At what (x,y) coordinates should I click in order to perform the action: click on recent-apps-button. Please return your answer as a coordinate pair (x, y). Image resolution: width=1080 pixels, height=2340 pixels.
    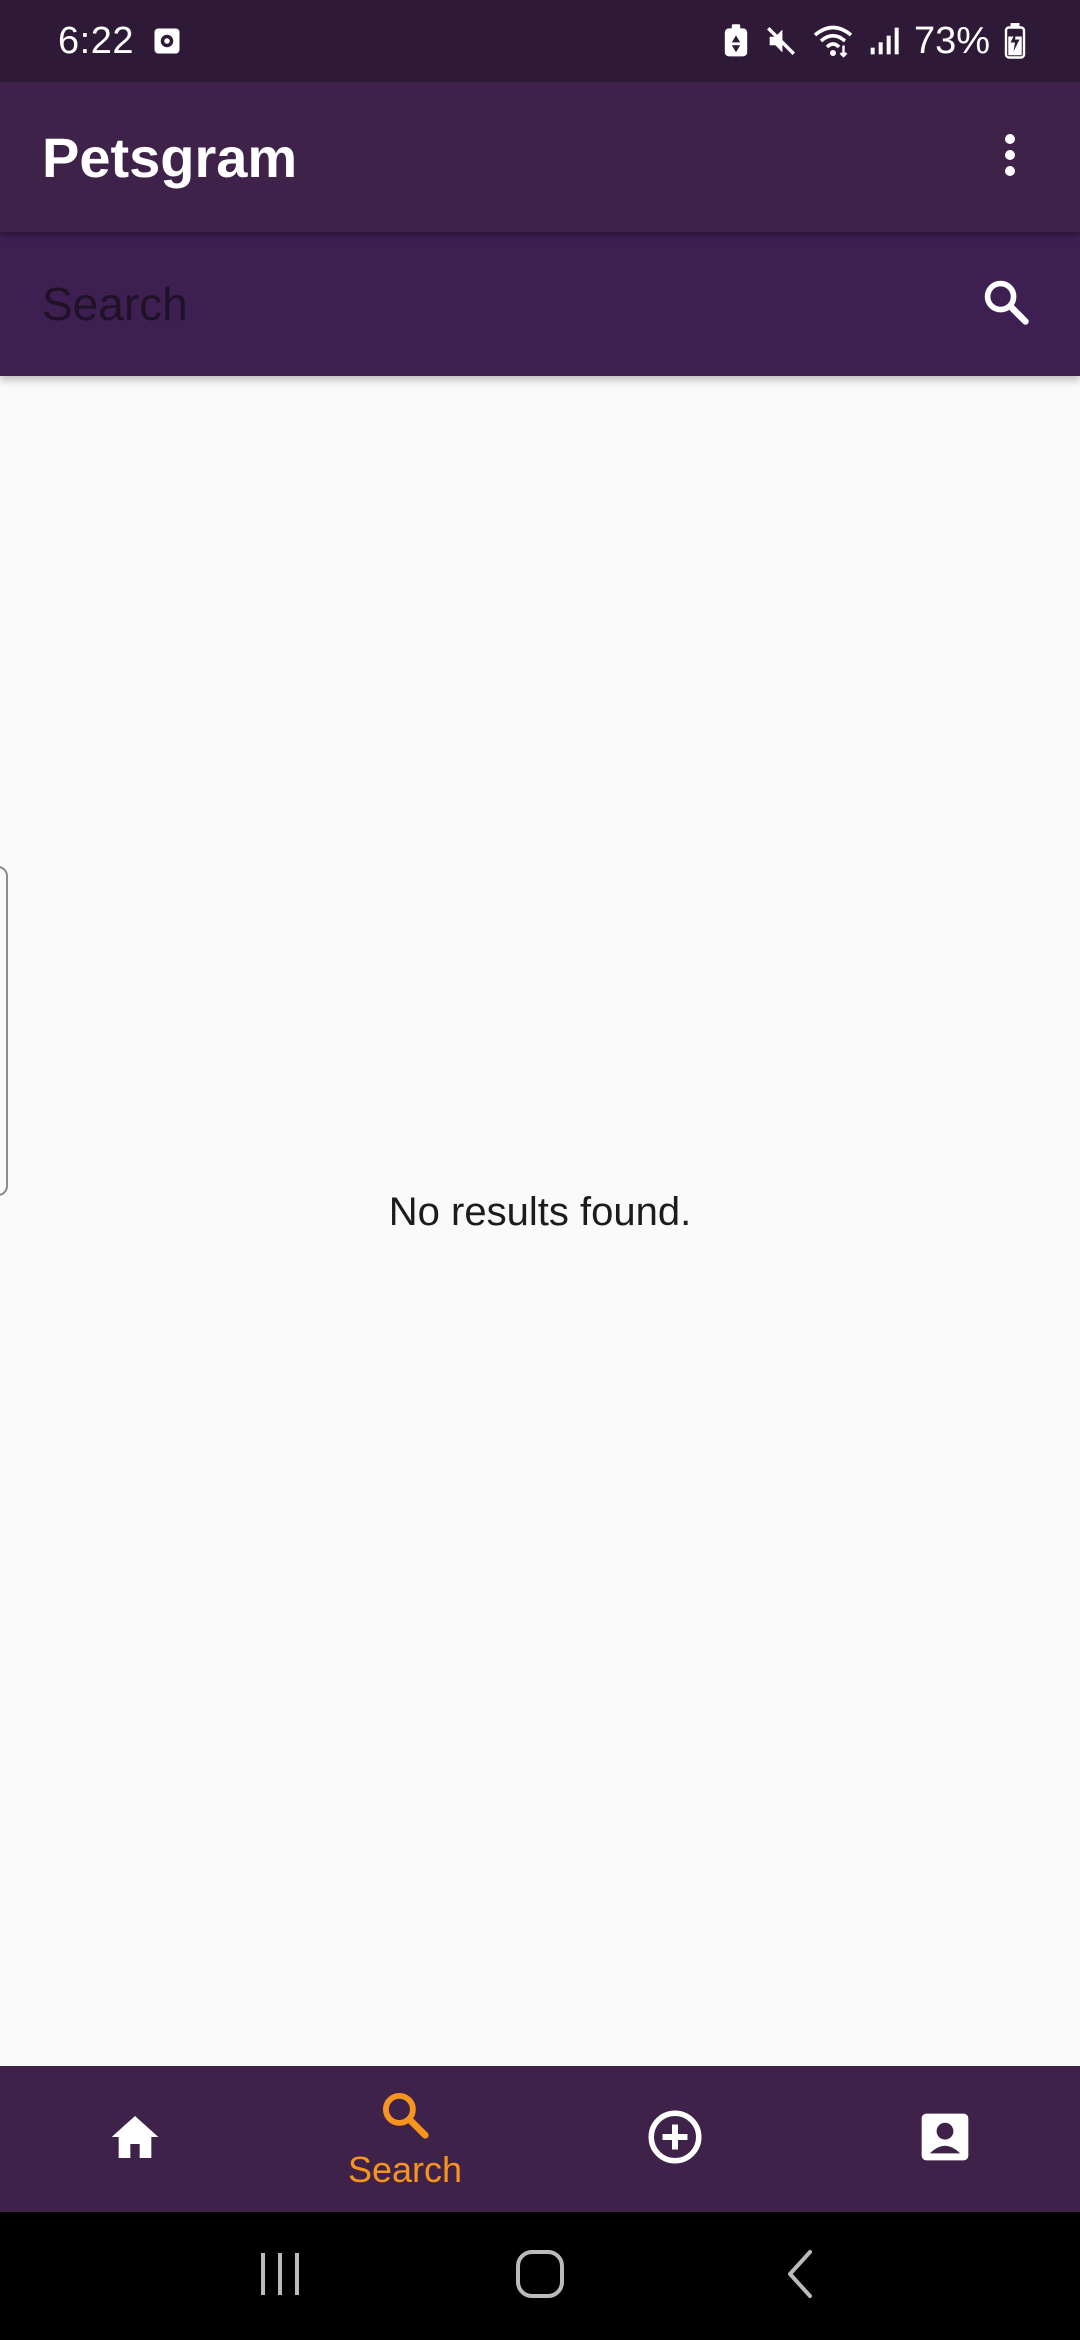
    Looking at the image, I should click on (280, 2276).